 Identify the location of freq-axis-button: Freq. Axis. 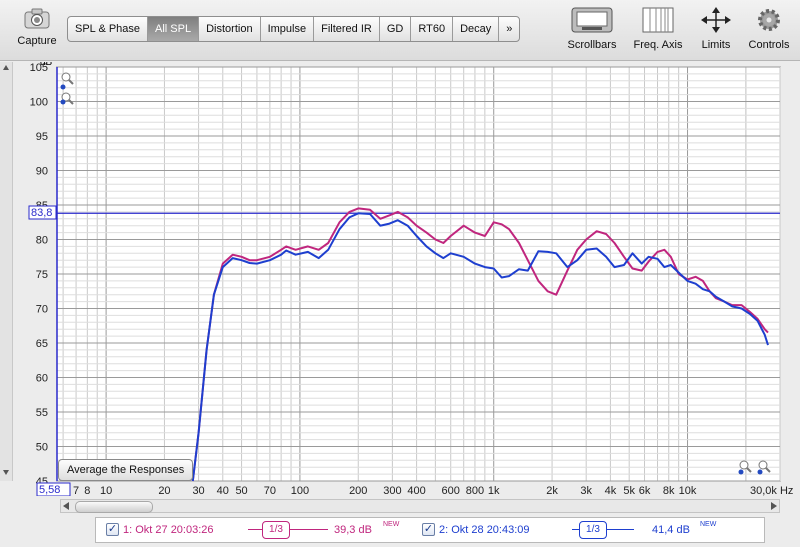
(658, 28).